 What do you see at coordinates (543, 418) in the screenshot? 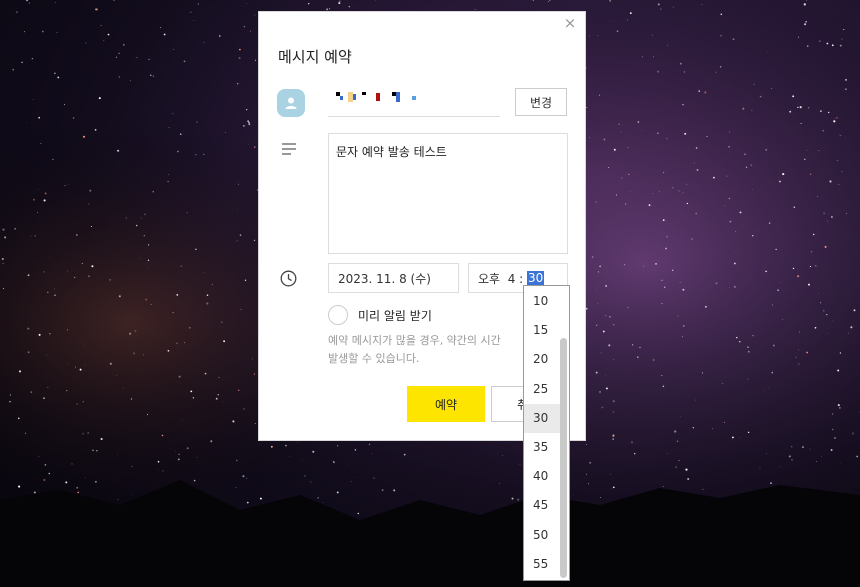
I see `minute-option: 30` at bounding box center [543, 418].